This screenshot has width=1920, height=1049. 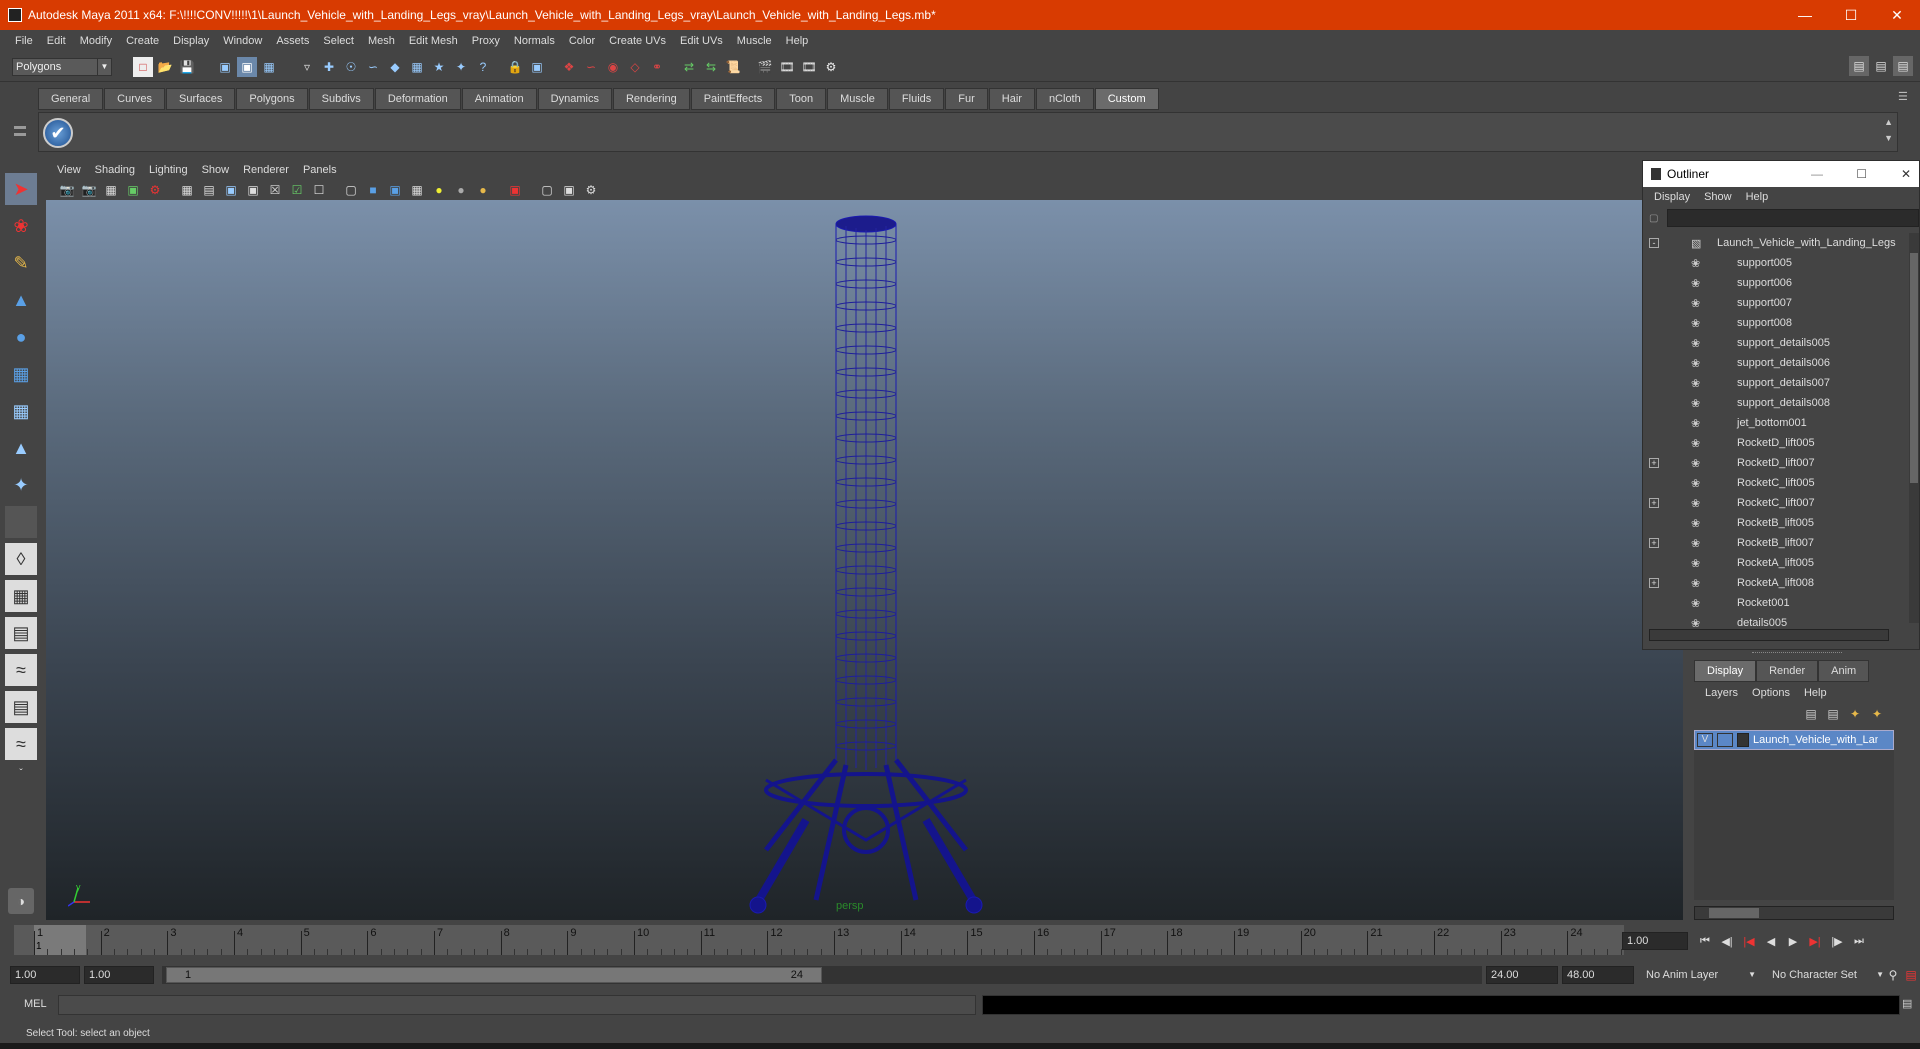 I want to click on mask-icon: ▿, so click(x=307, y=67).